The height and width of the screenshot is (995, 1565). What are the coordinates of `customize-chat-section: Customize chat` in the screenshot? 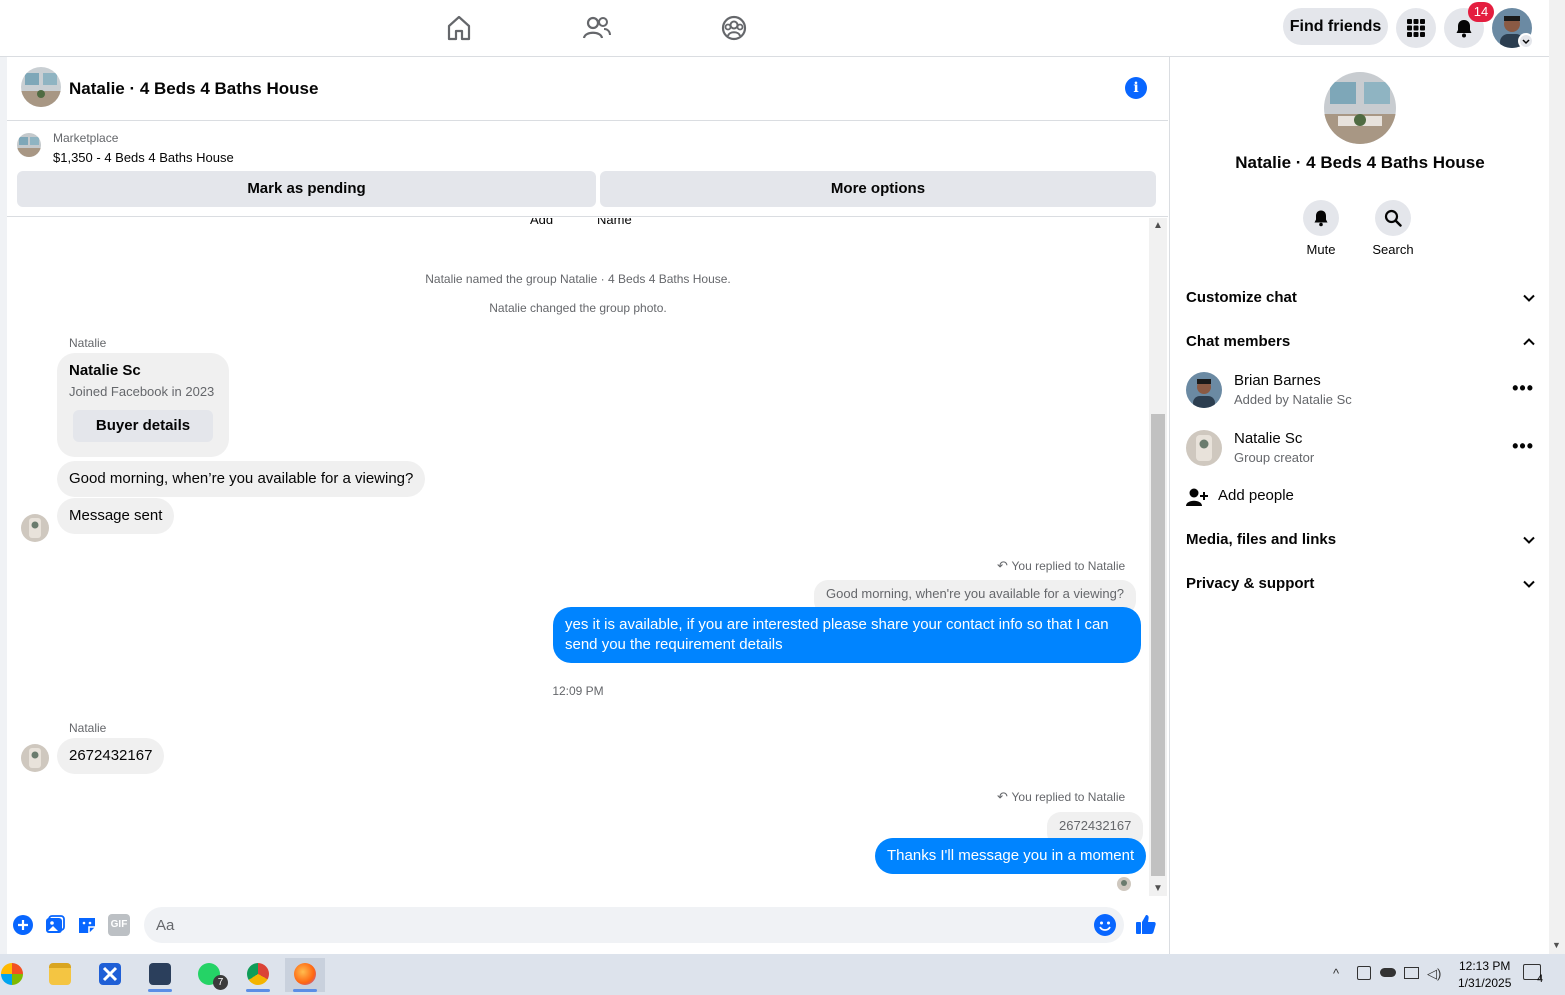 It's located at (1361, 297).